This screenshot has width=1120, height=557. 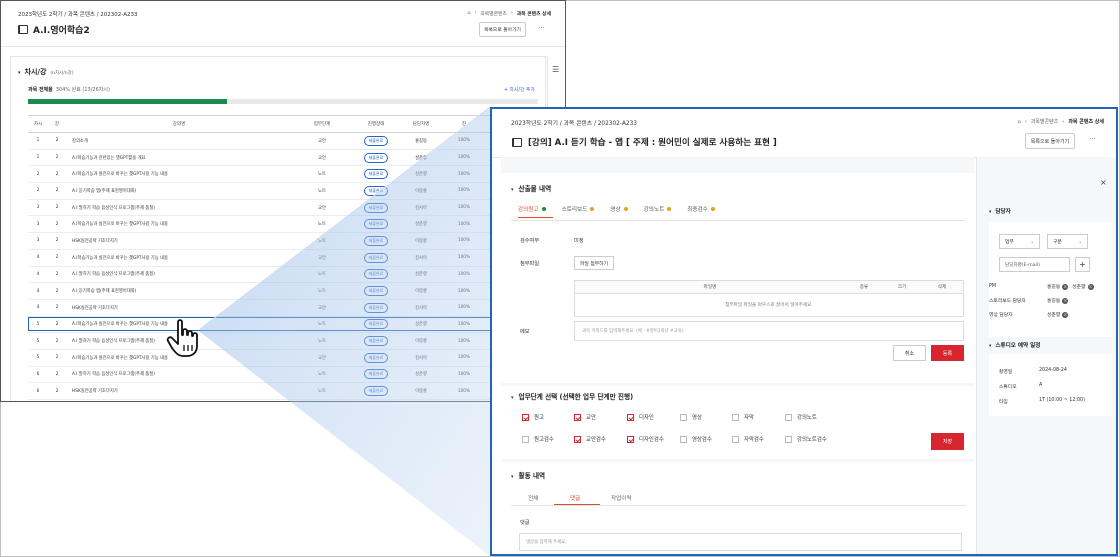 What do you see at coordinates (38, 258) in the screenshot?
I see `cell-chasi: 4` at bounding box center [38, 258].